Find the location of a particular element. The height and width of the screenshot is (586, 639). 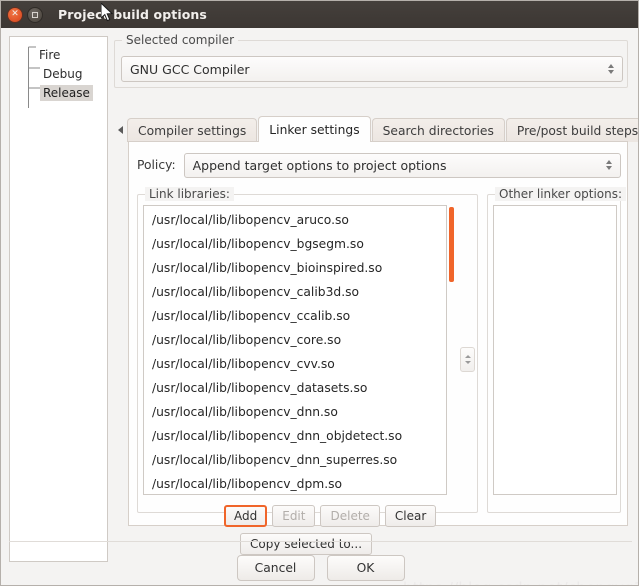

ok-button: OK is located at coordinates (365, 567).